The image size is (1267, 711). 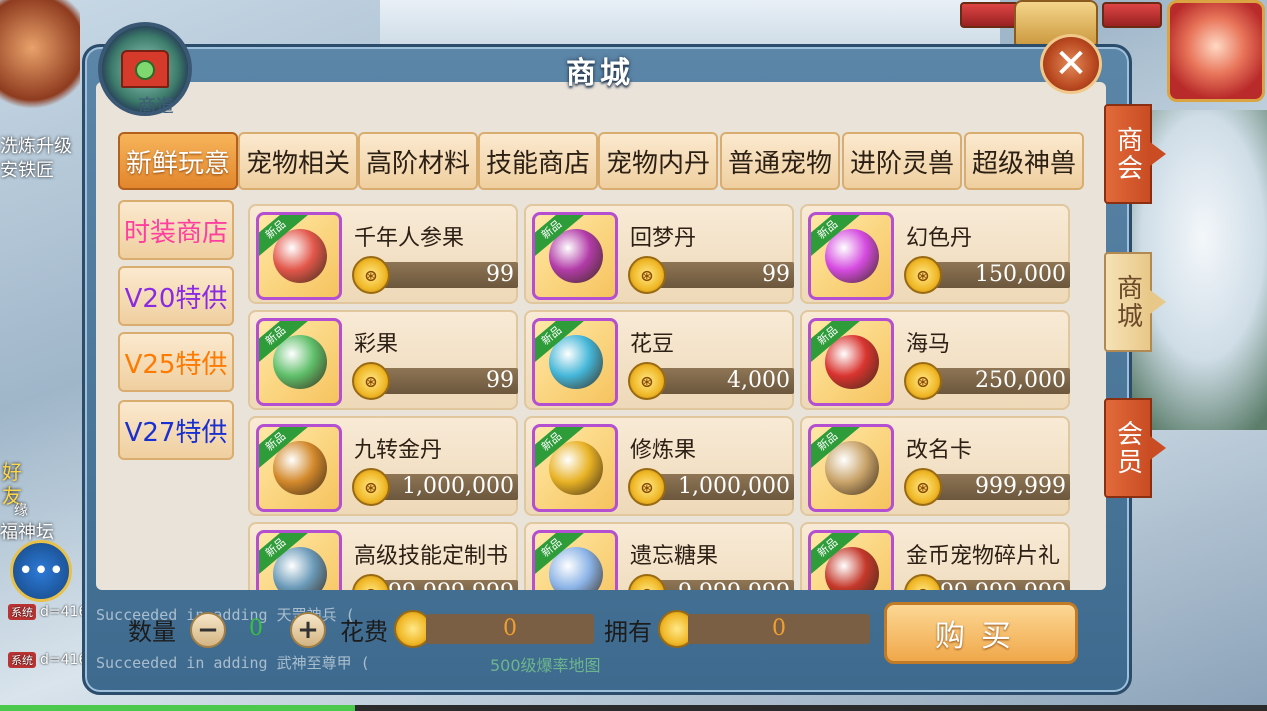 What do you see at coordinates (177, 708) in the screenshot?
I see `experience-fill` at bounding box center [177, 708].